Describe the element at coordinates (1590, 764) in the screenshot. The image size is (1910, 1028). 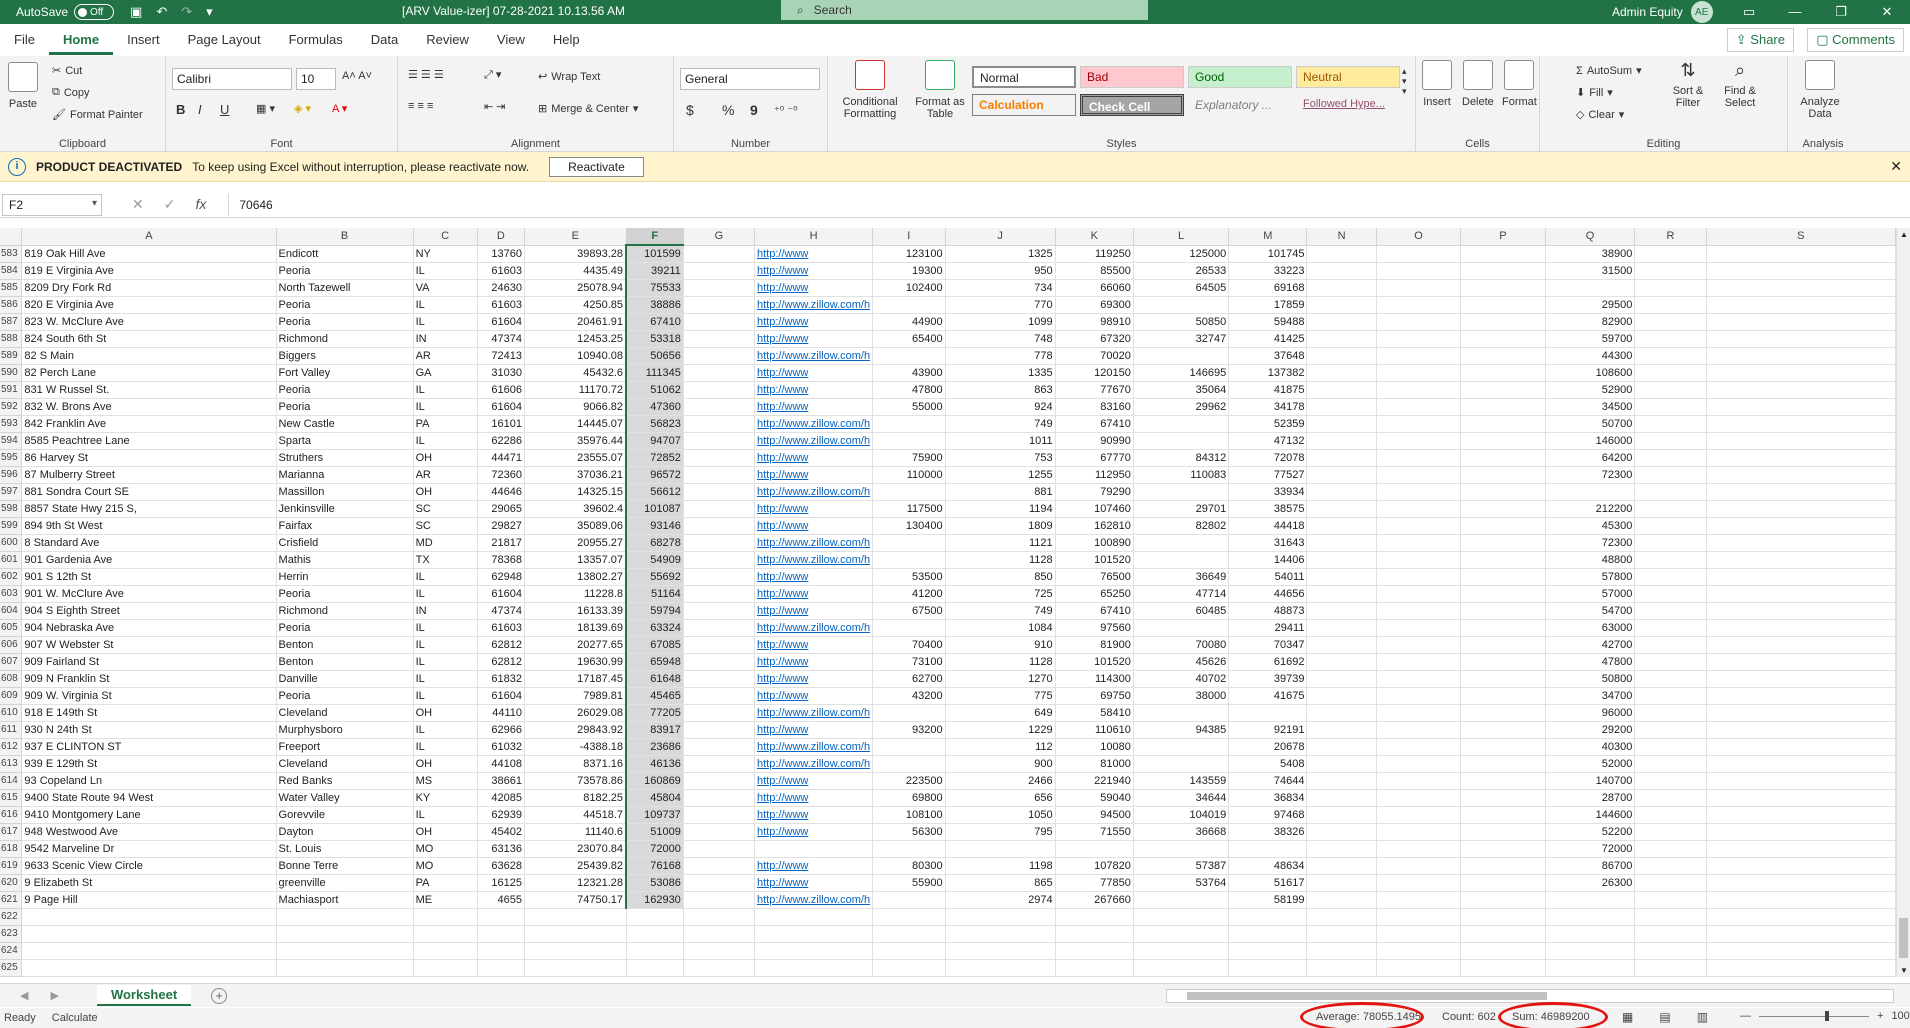
I see `cell-q: 52000` at that location.